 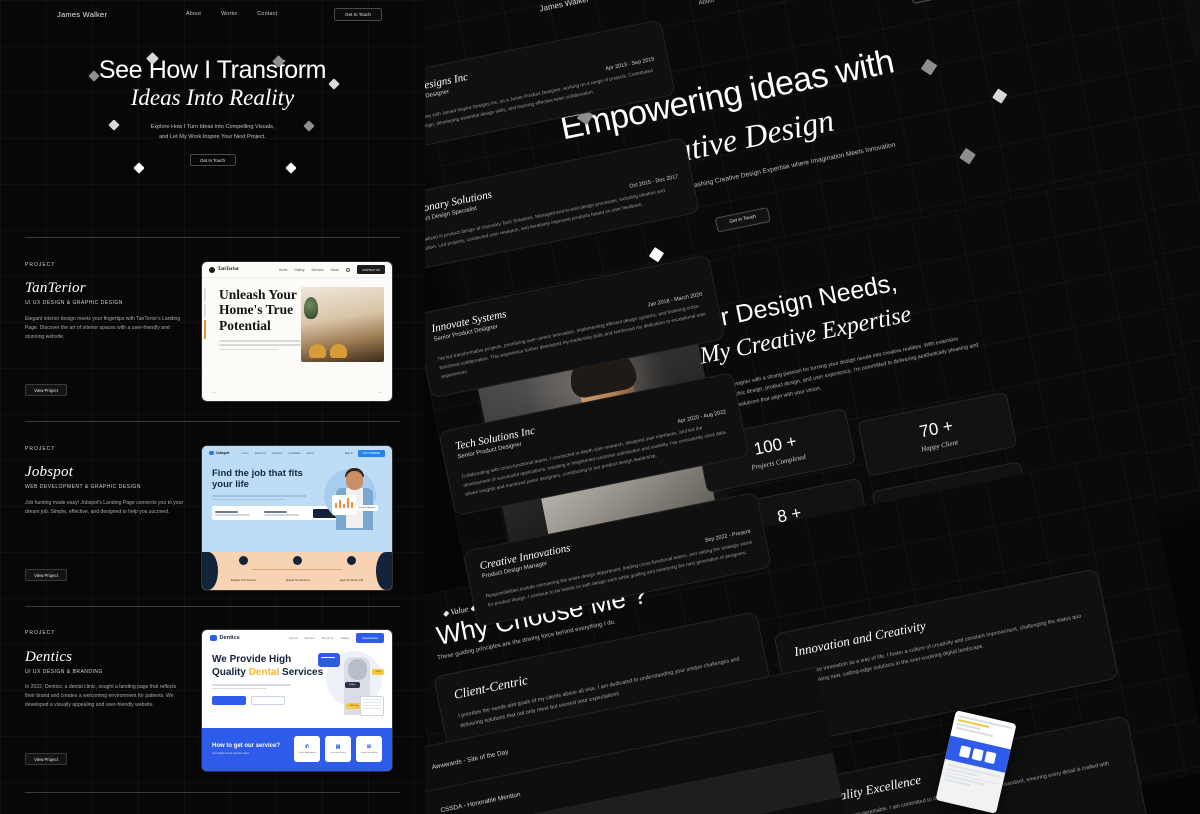 I want to click on job-search-form, so click(x=277, y=513).